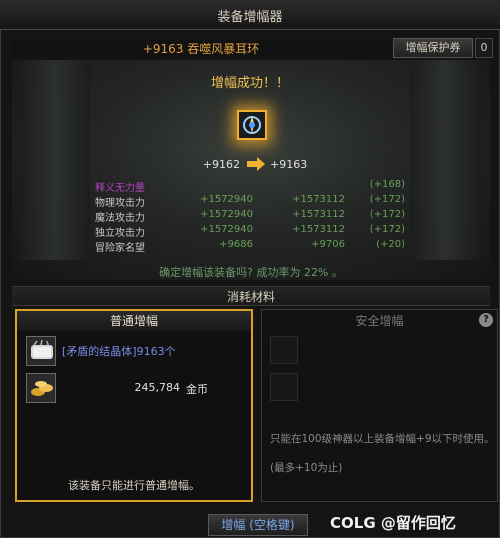  Describe the element at coordinates (55, 160) in the screenshot. I see `pillar-left` at that location.